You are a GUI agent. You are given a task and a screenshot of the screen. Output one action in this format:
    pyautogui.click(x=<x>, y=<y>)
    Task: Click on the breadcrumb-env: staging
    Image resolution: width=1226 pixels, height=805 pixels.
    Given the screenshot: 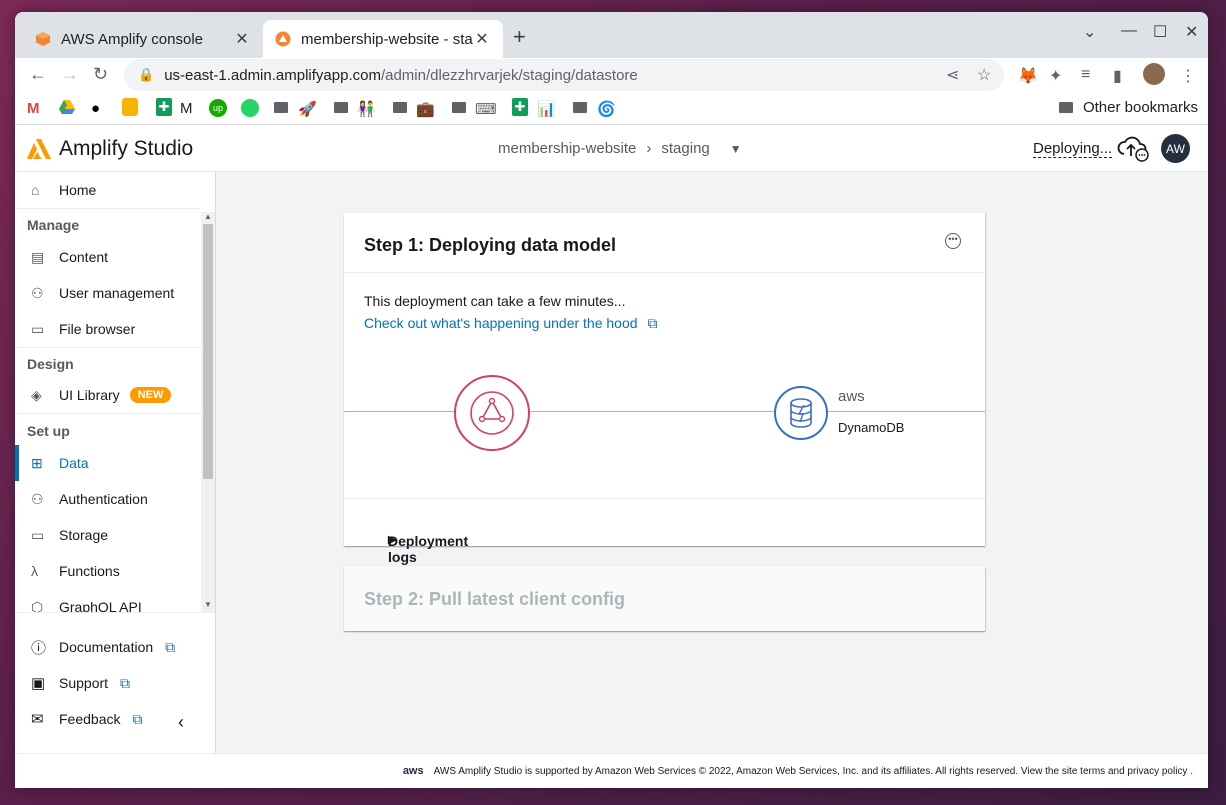 What is the action you would take?
    pyautogui.click(x=685, y=148)
    